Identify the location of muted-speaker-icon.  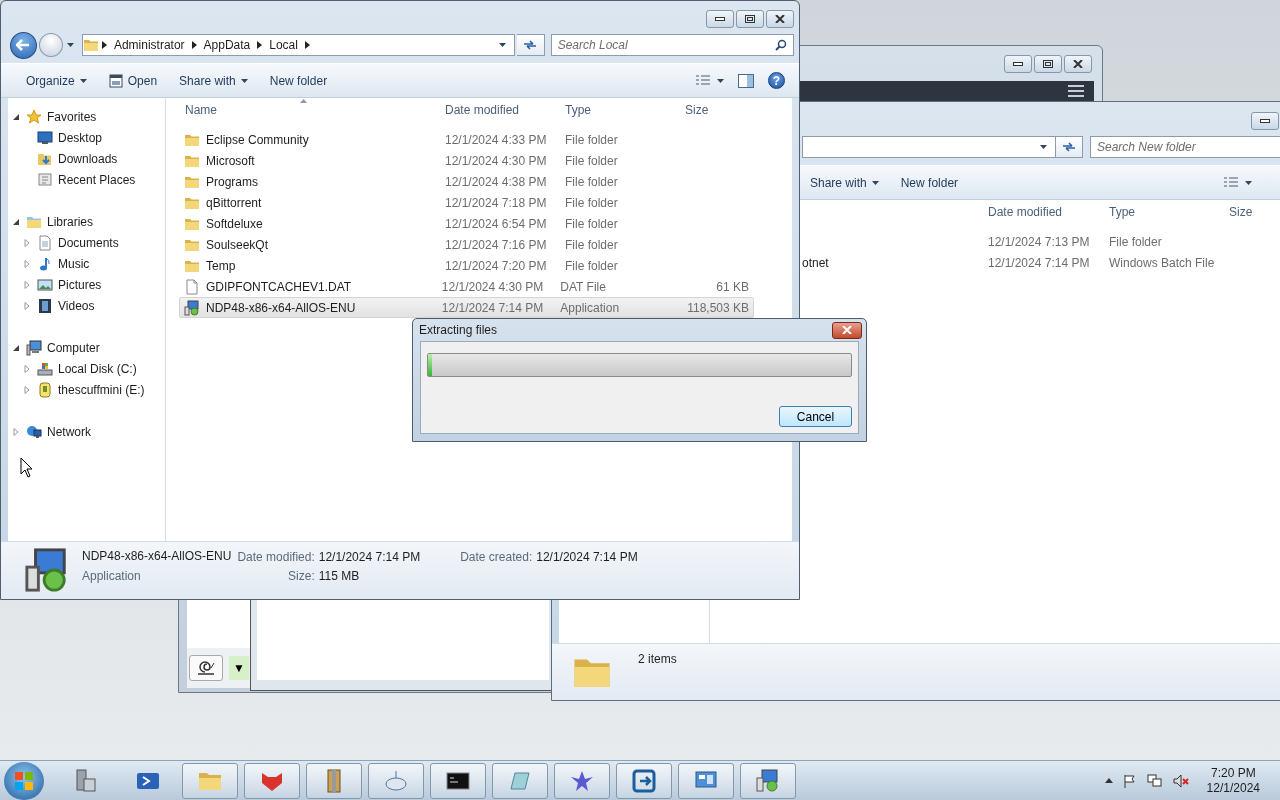
(1180, 780).